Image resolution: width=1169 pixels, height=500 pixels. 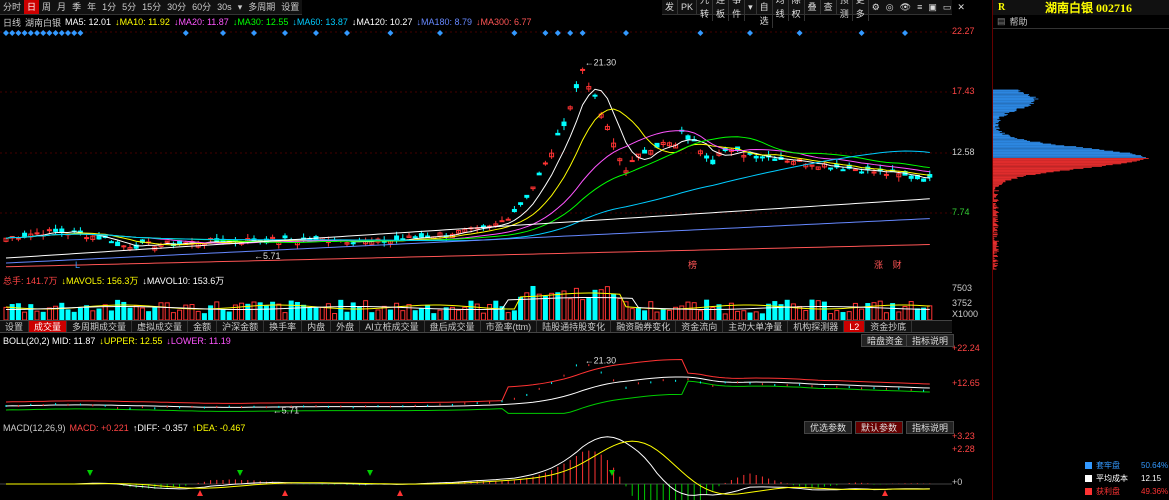 What do you see at coordinates (61, 7) in the screenshot?
I see `period-tab: 月` at bounding box center [61, 7].